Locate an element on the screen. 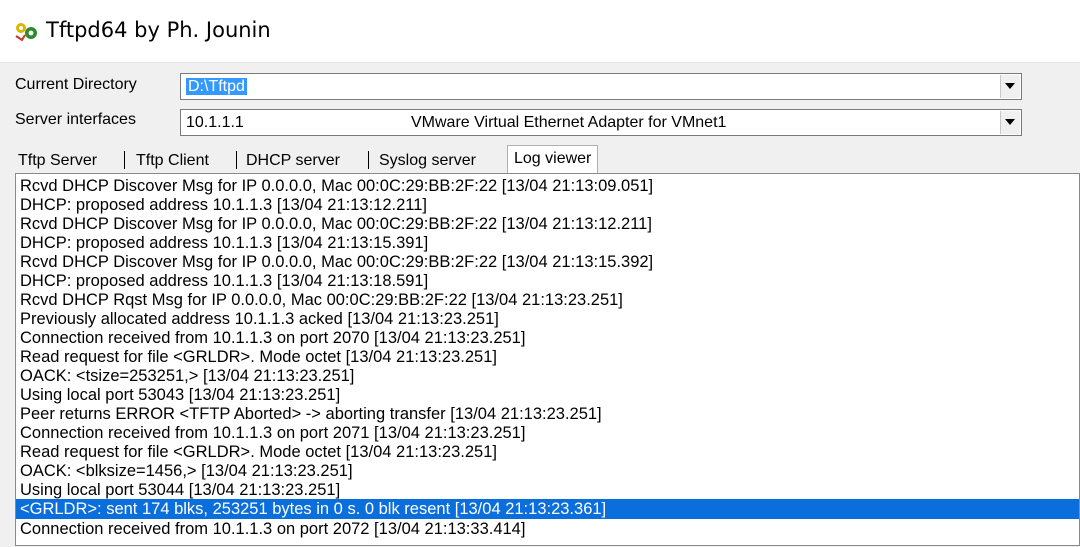  tab-syslog-server: Syslog server is located at coordinates (427, 160).